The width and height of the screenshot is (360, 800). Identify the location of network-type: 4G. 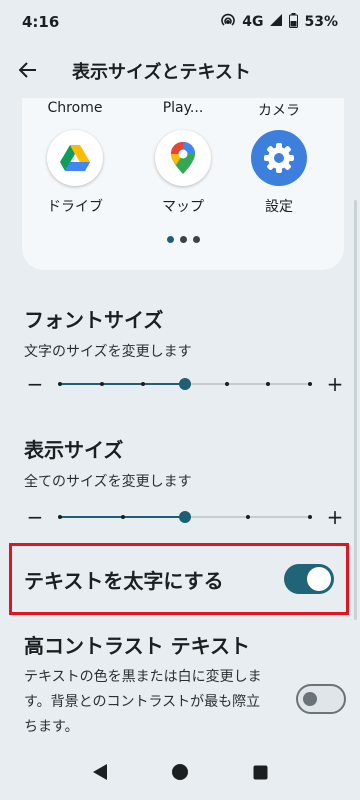
(253, 22).